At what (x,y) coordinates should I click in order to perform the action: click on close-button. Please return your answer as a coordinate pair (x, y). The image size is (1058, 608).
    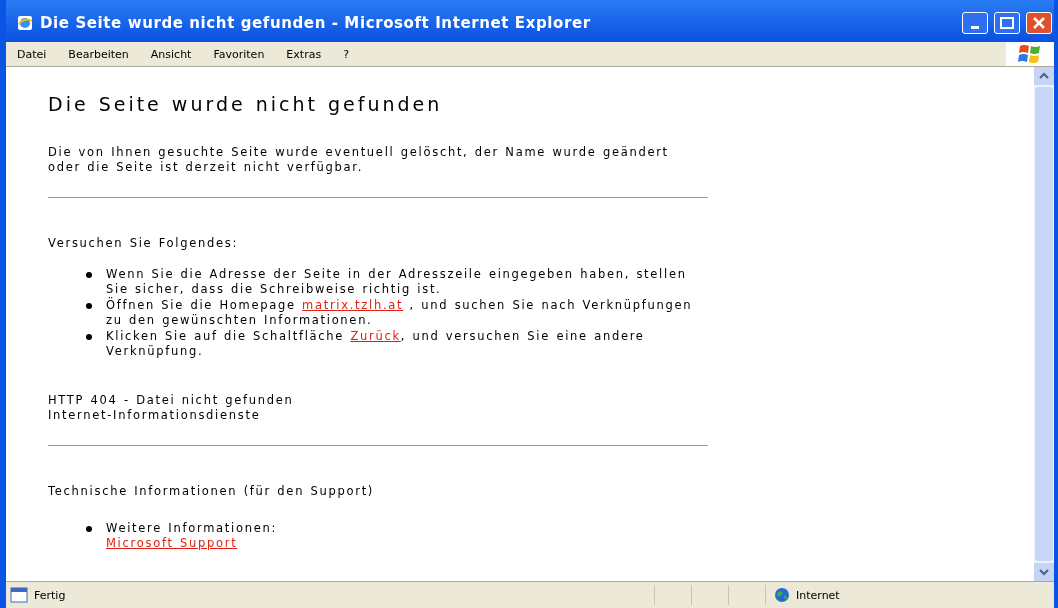
    Looking at the image, I should click on (1039, 23).